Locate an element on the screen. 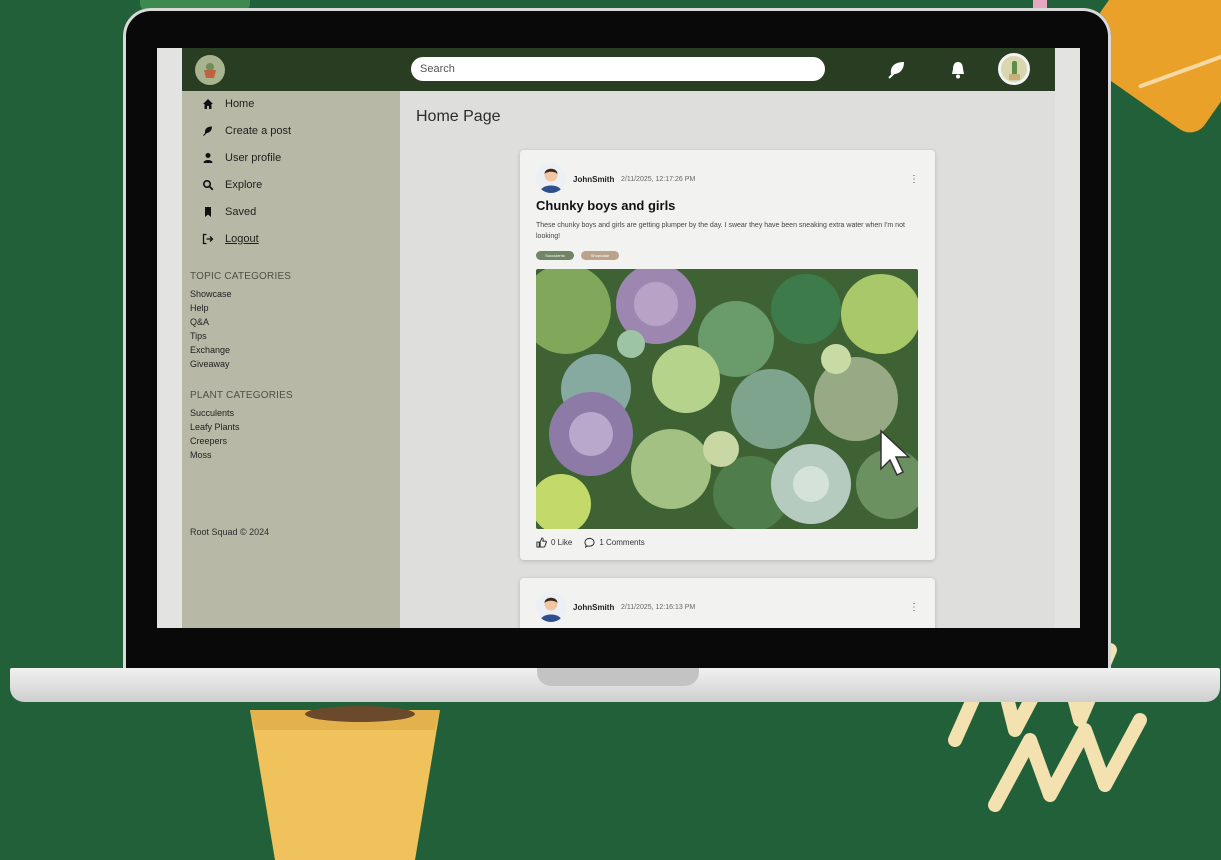  page-title: Home Page is located at coordinates (458, 116).